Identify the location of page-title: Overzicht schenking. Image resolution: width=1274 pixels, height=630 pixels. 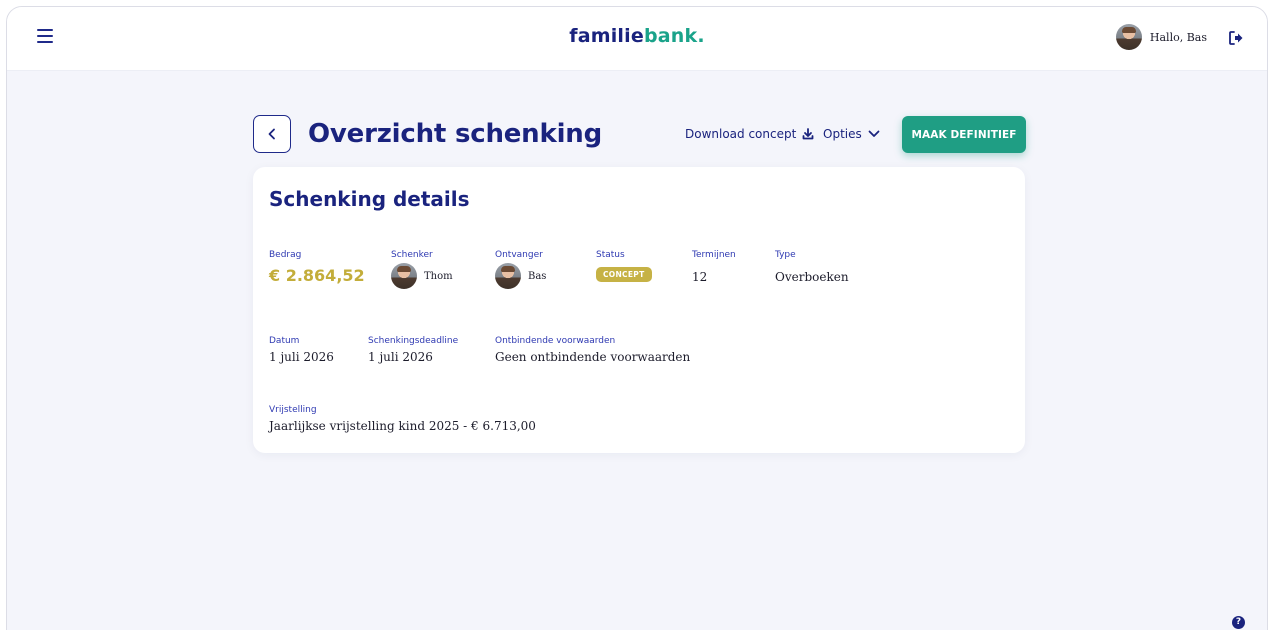
(455, 134).